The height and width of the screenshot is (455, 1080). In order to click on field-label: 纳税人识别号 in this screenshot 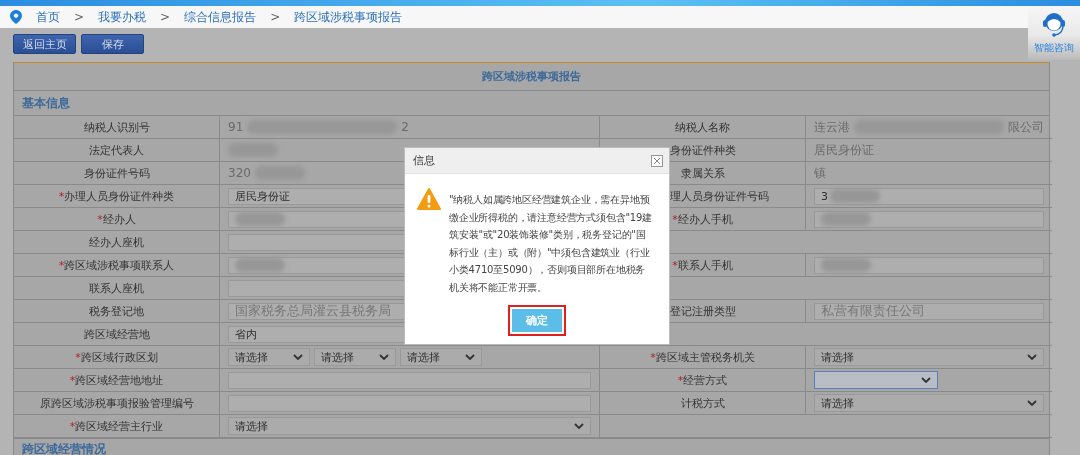, I will do `click(116, 127)`.